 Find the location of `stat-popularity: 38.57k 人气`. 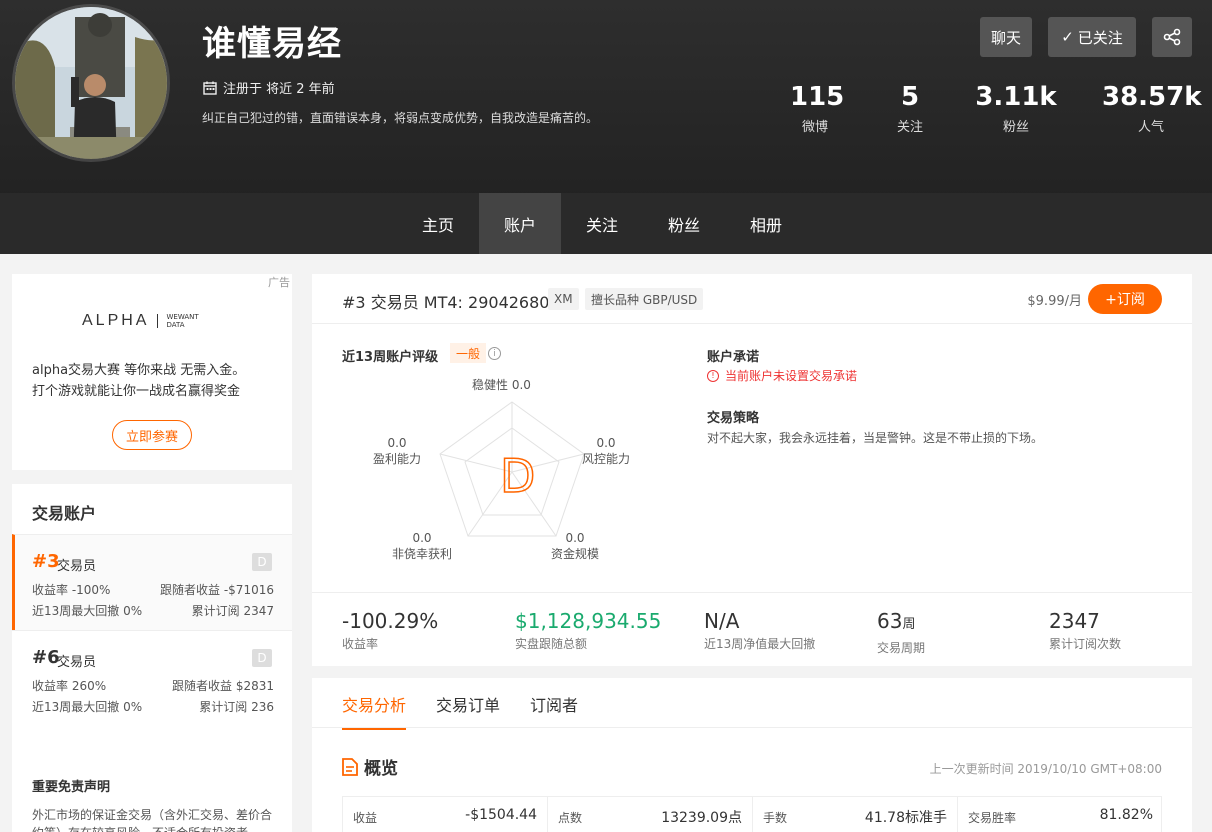

stat-popularity: 38.57k 人气 is located at coordinates (1152, 108).